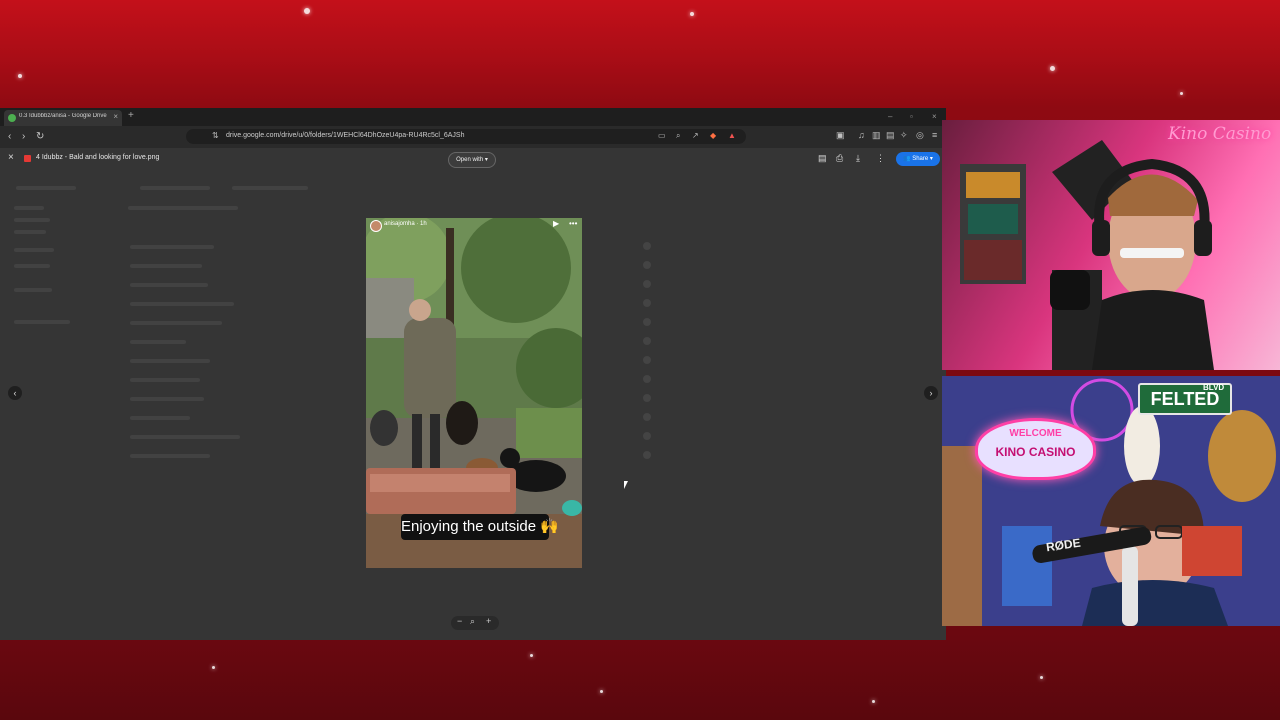  What do you see at coordinates (27, 158) in the screenshot?
I see `image-file-icon` at bounding box center [27, 158].